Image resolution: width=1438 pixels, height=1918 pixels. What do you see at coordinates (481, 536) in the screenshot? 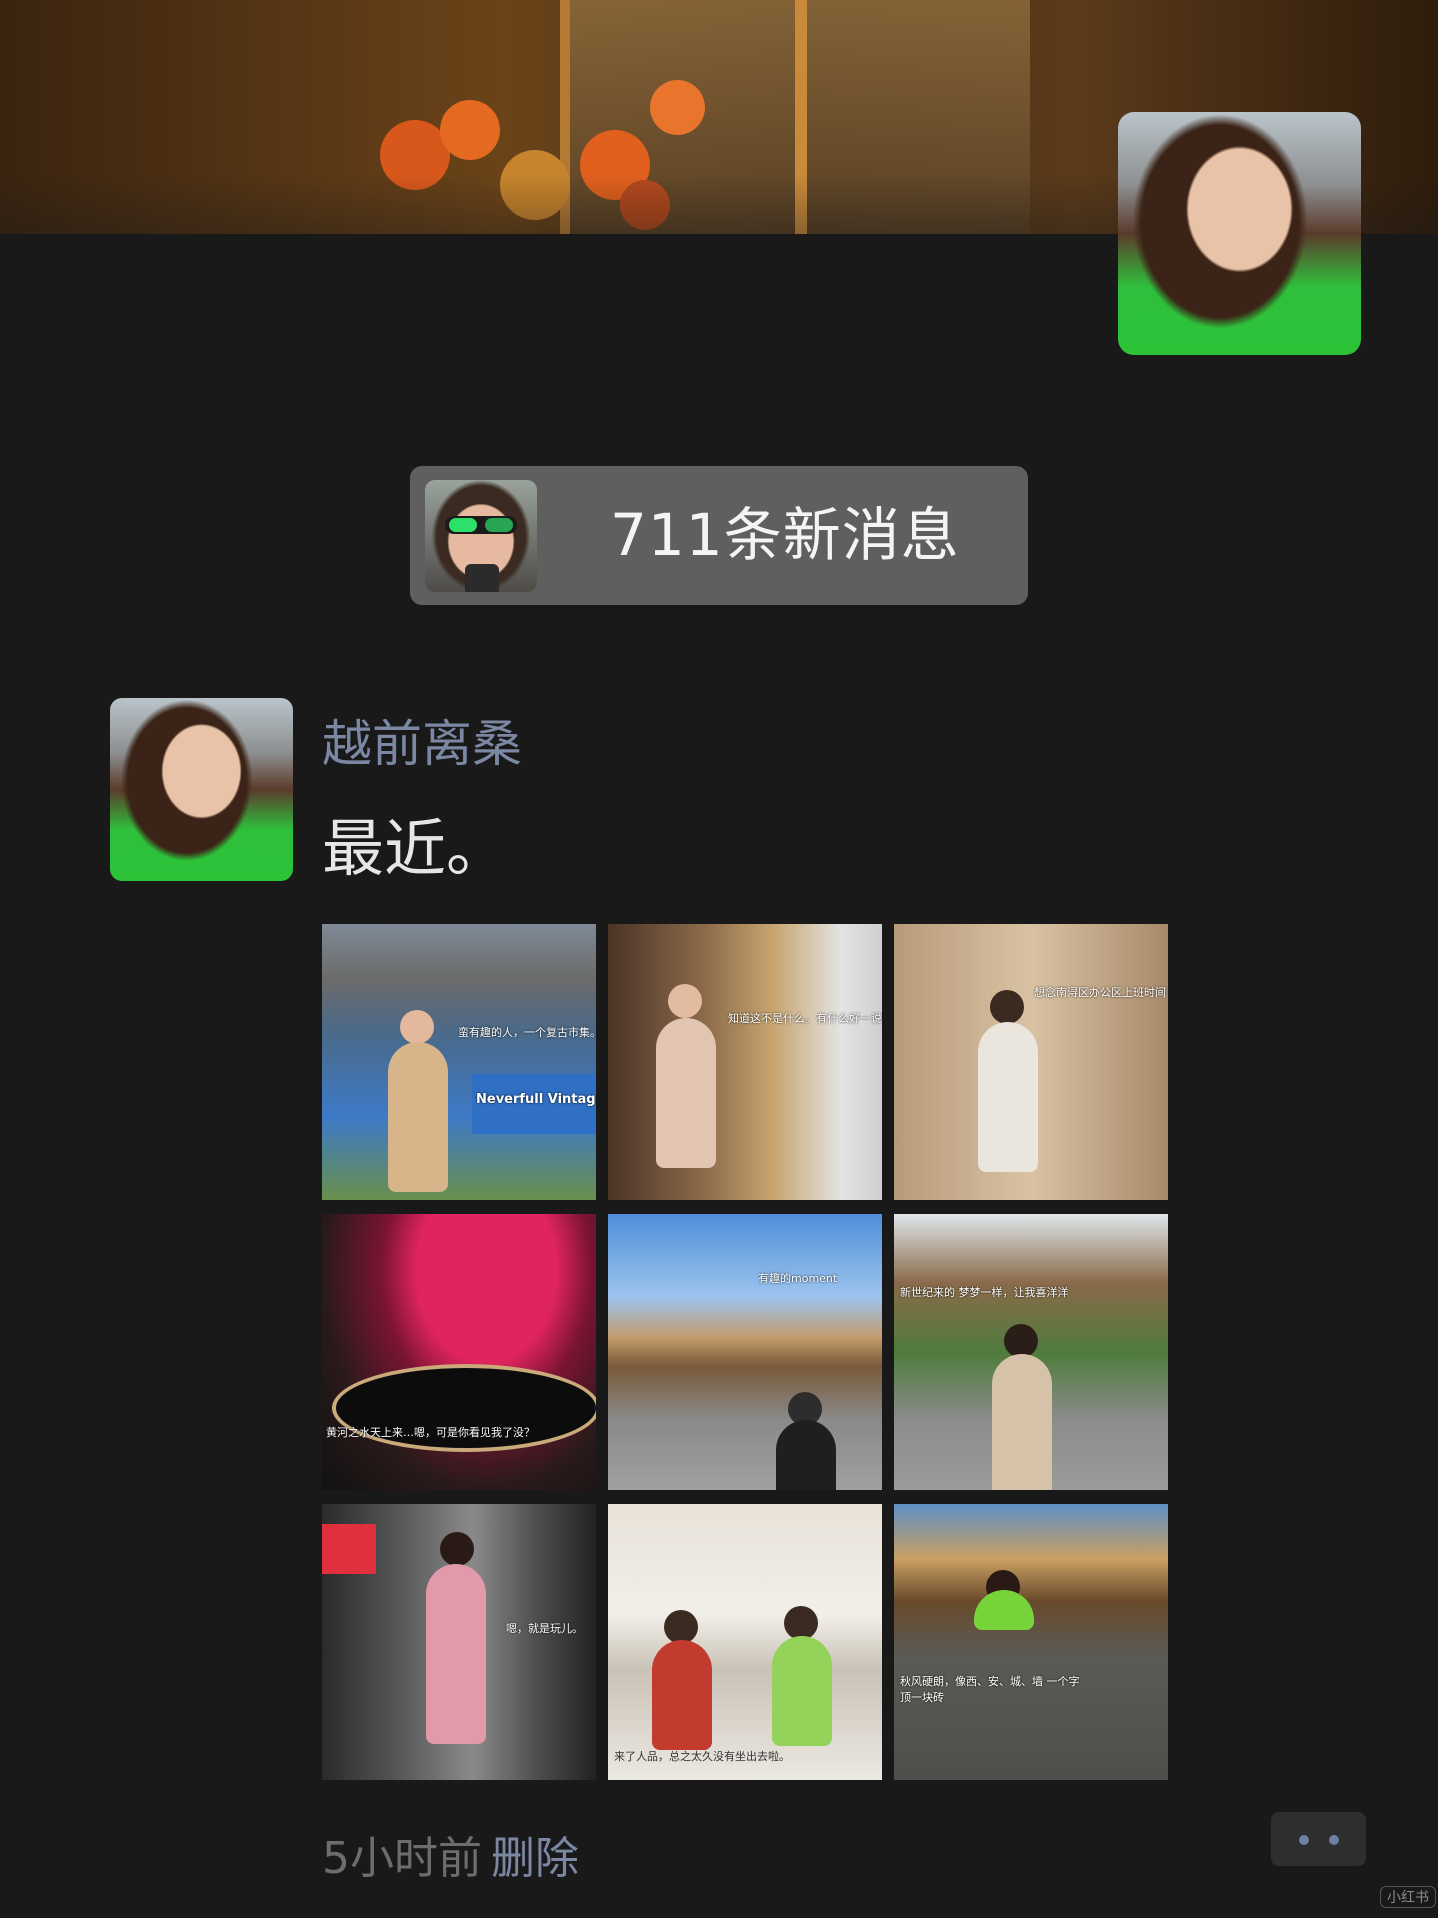
I see `new-message-sender-avatar` at bounding box center [481, 536].